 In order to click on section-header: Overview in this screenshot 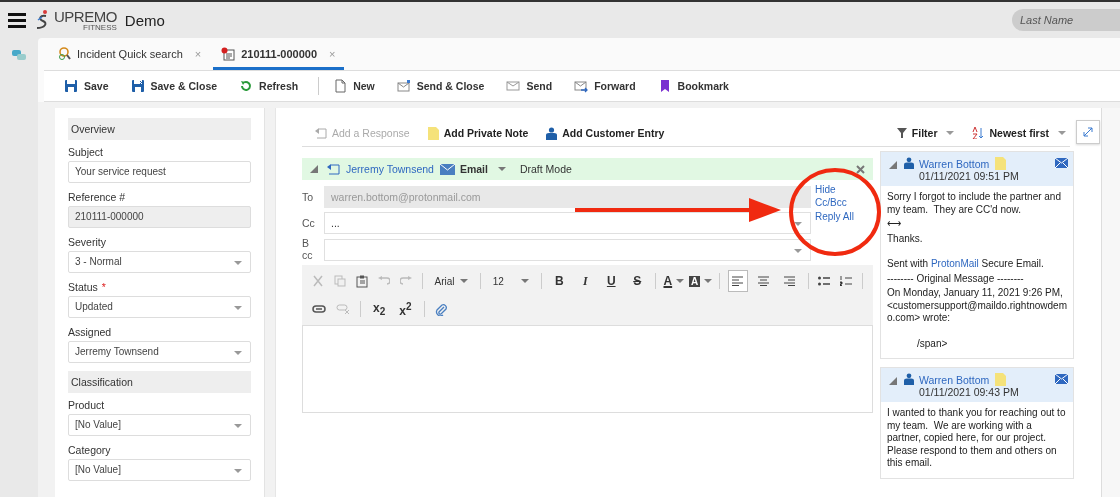, I will do `click(159, 129)`.